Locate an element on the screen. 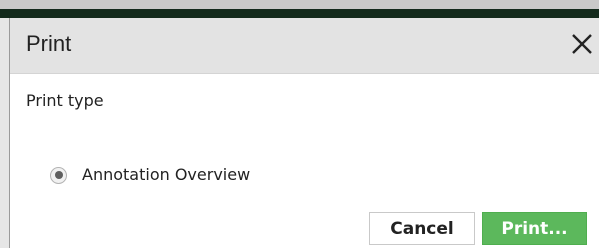  radio-button is located at coordinates (58, 175).